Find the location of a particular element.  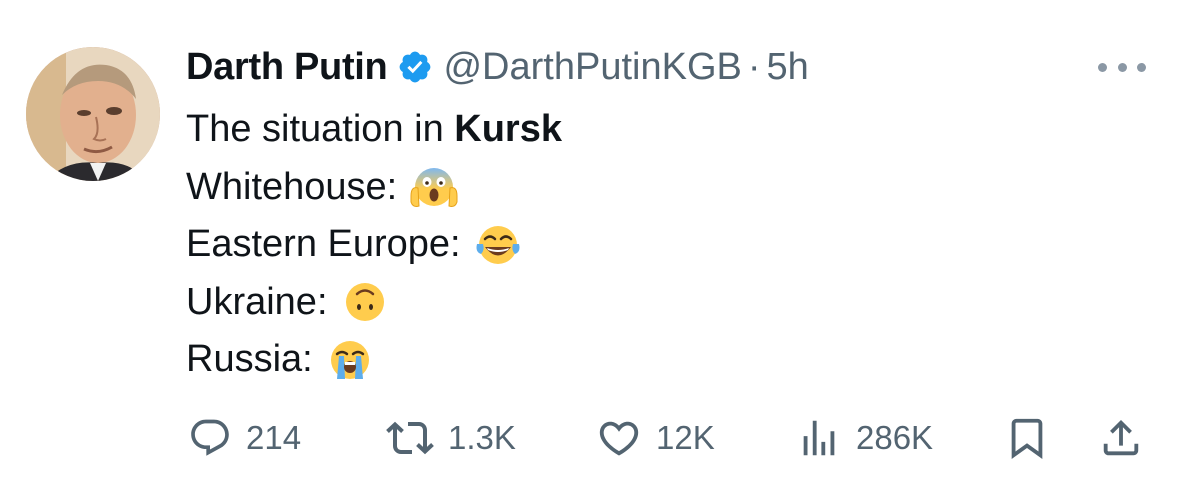

tweet-header: Darth Putin @DarthPutinKGB · 5h is located at coordinates (497, 67).